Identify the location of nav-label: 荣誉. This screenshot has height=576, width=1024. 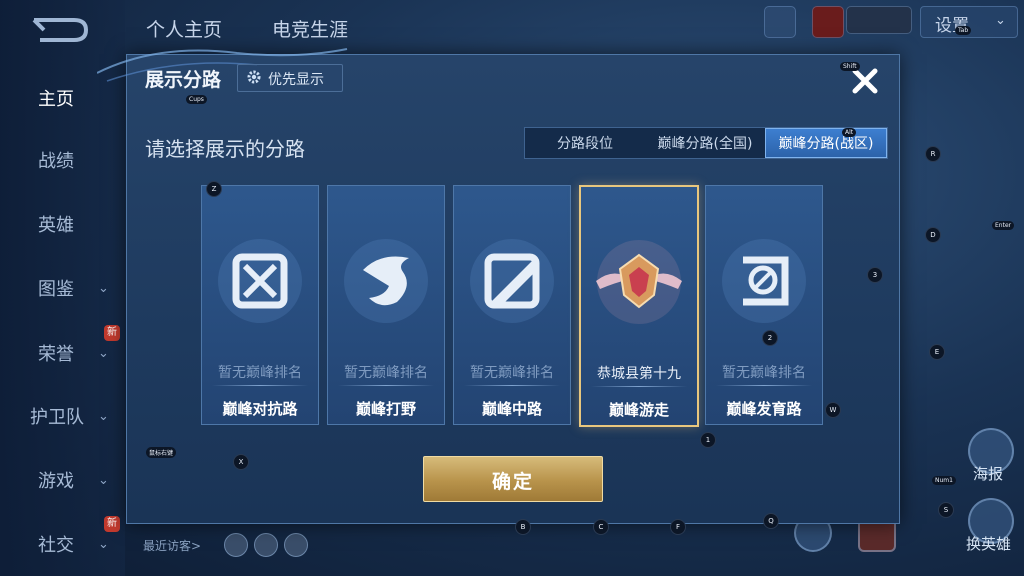
(56, 354).